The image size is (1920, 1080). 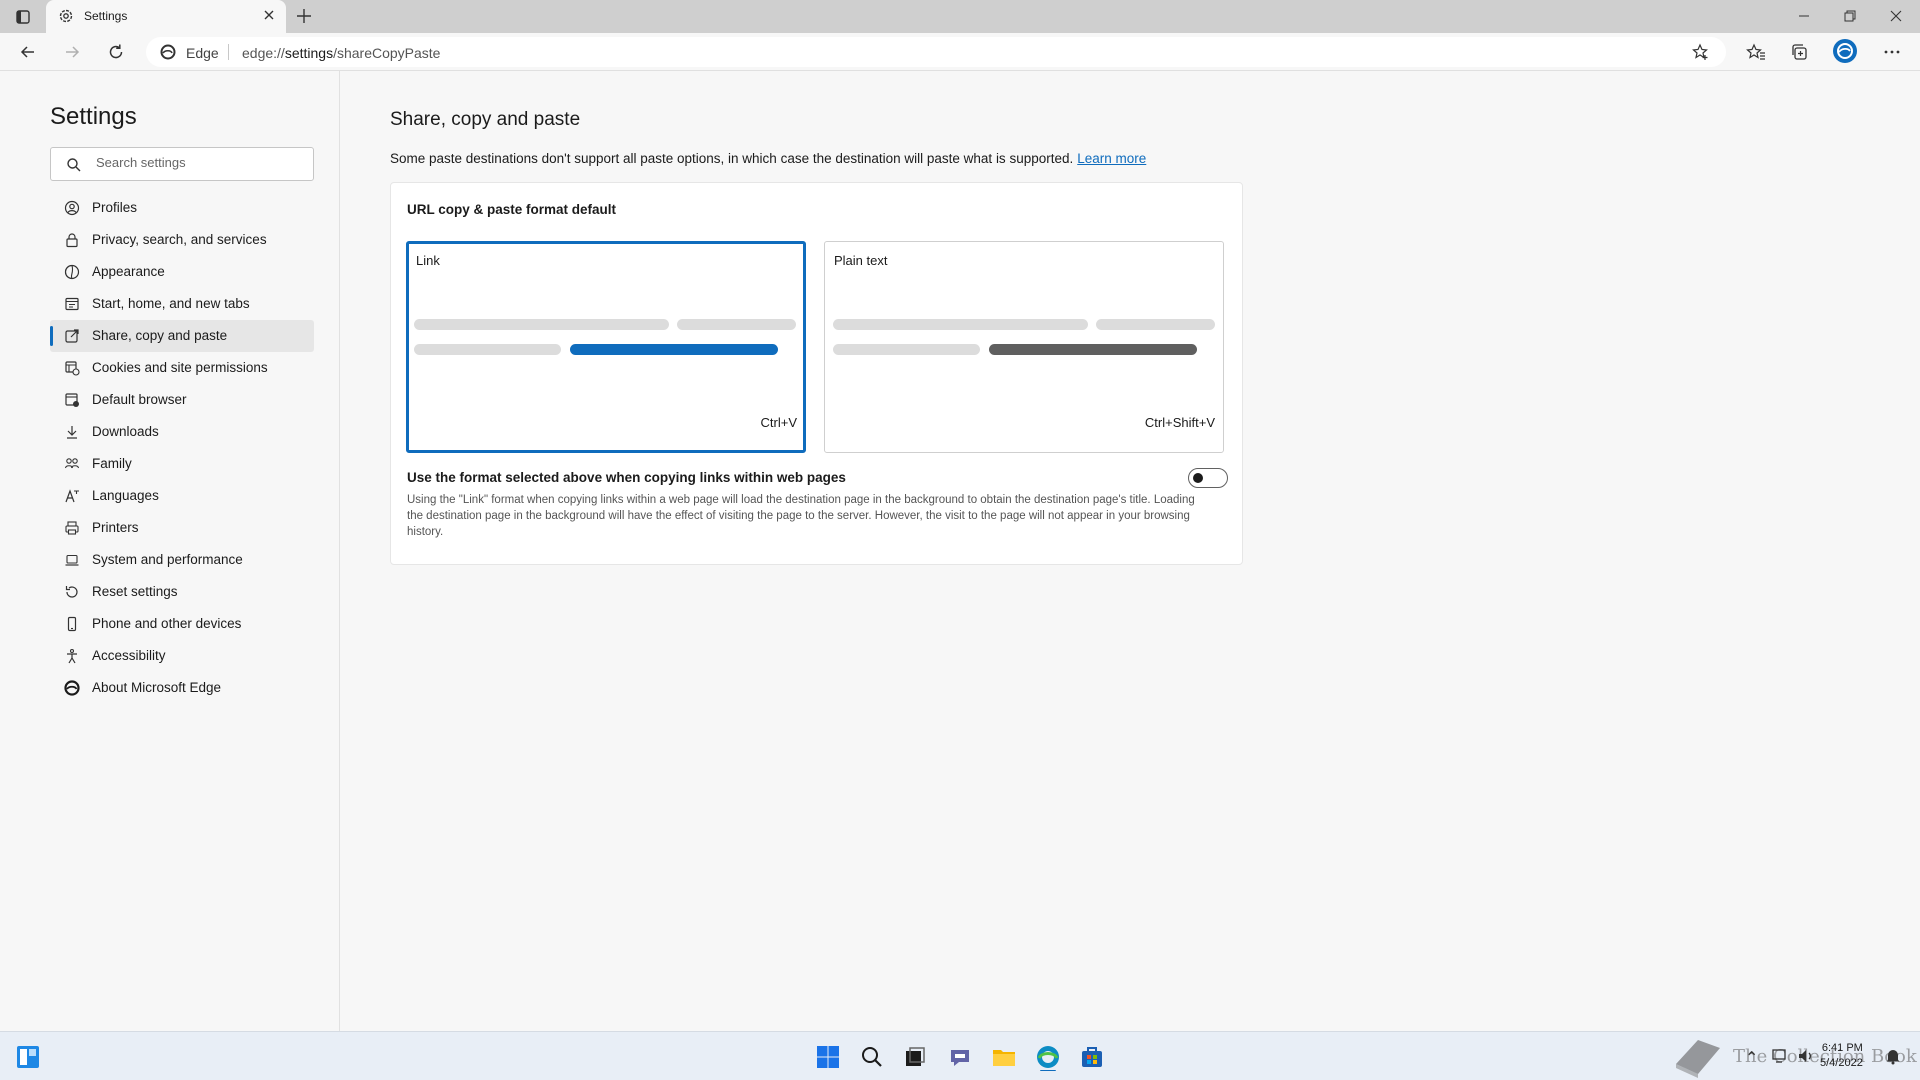 I want to click on gear-icon, so click(x=66, y=16).